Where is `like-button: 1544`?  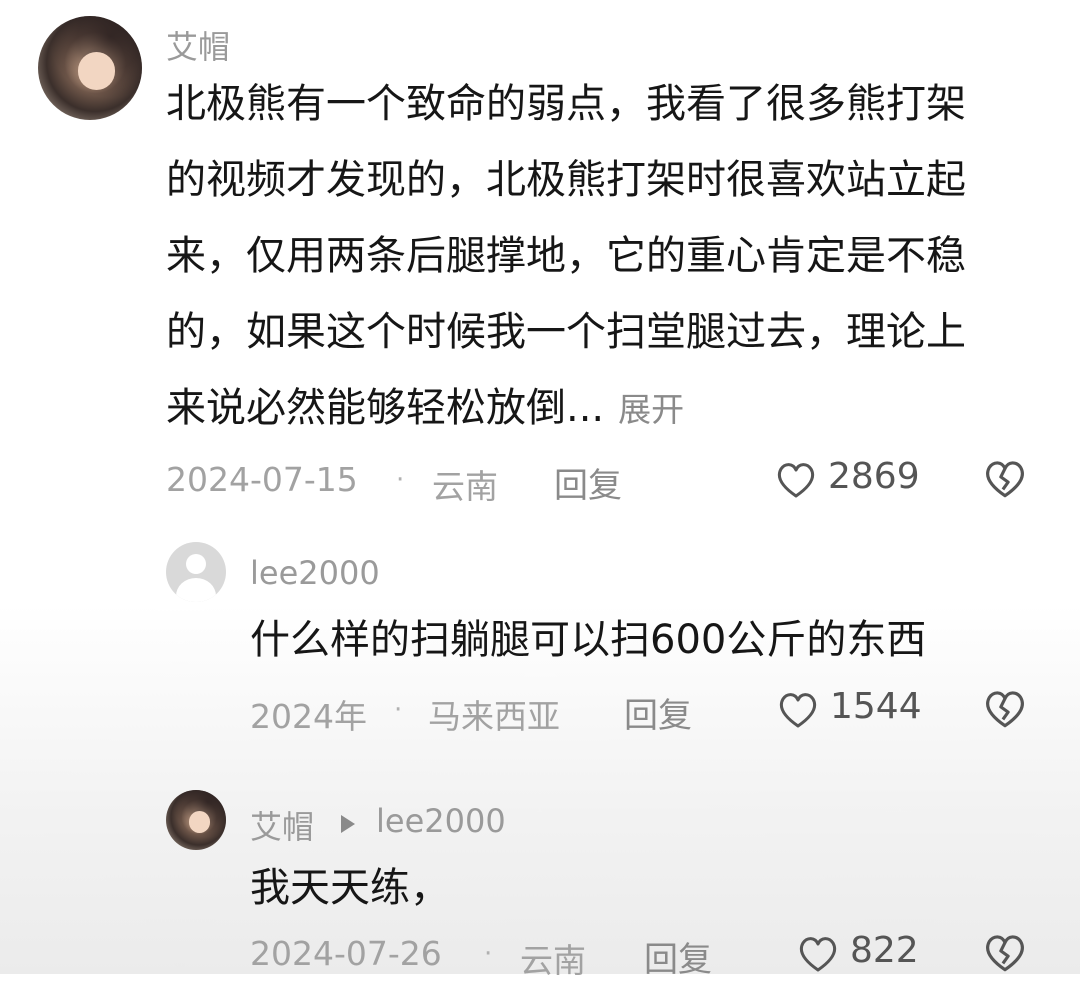
like-button: 1544 is located at coordinates (856, 711).